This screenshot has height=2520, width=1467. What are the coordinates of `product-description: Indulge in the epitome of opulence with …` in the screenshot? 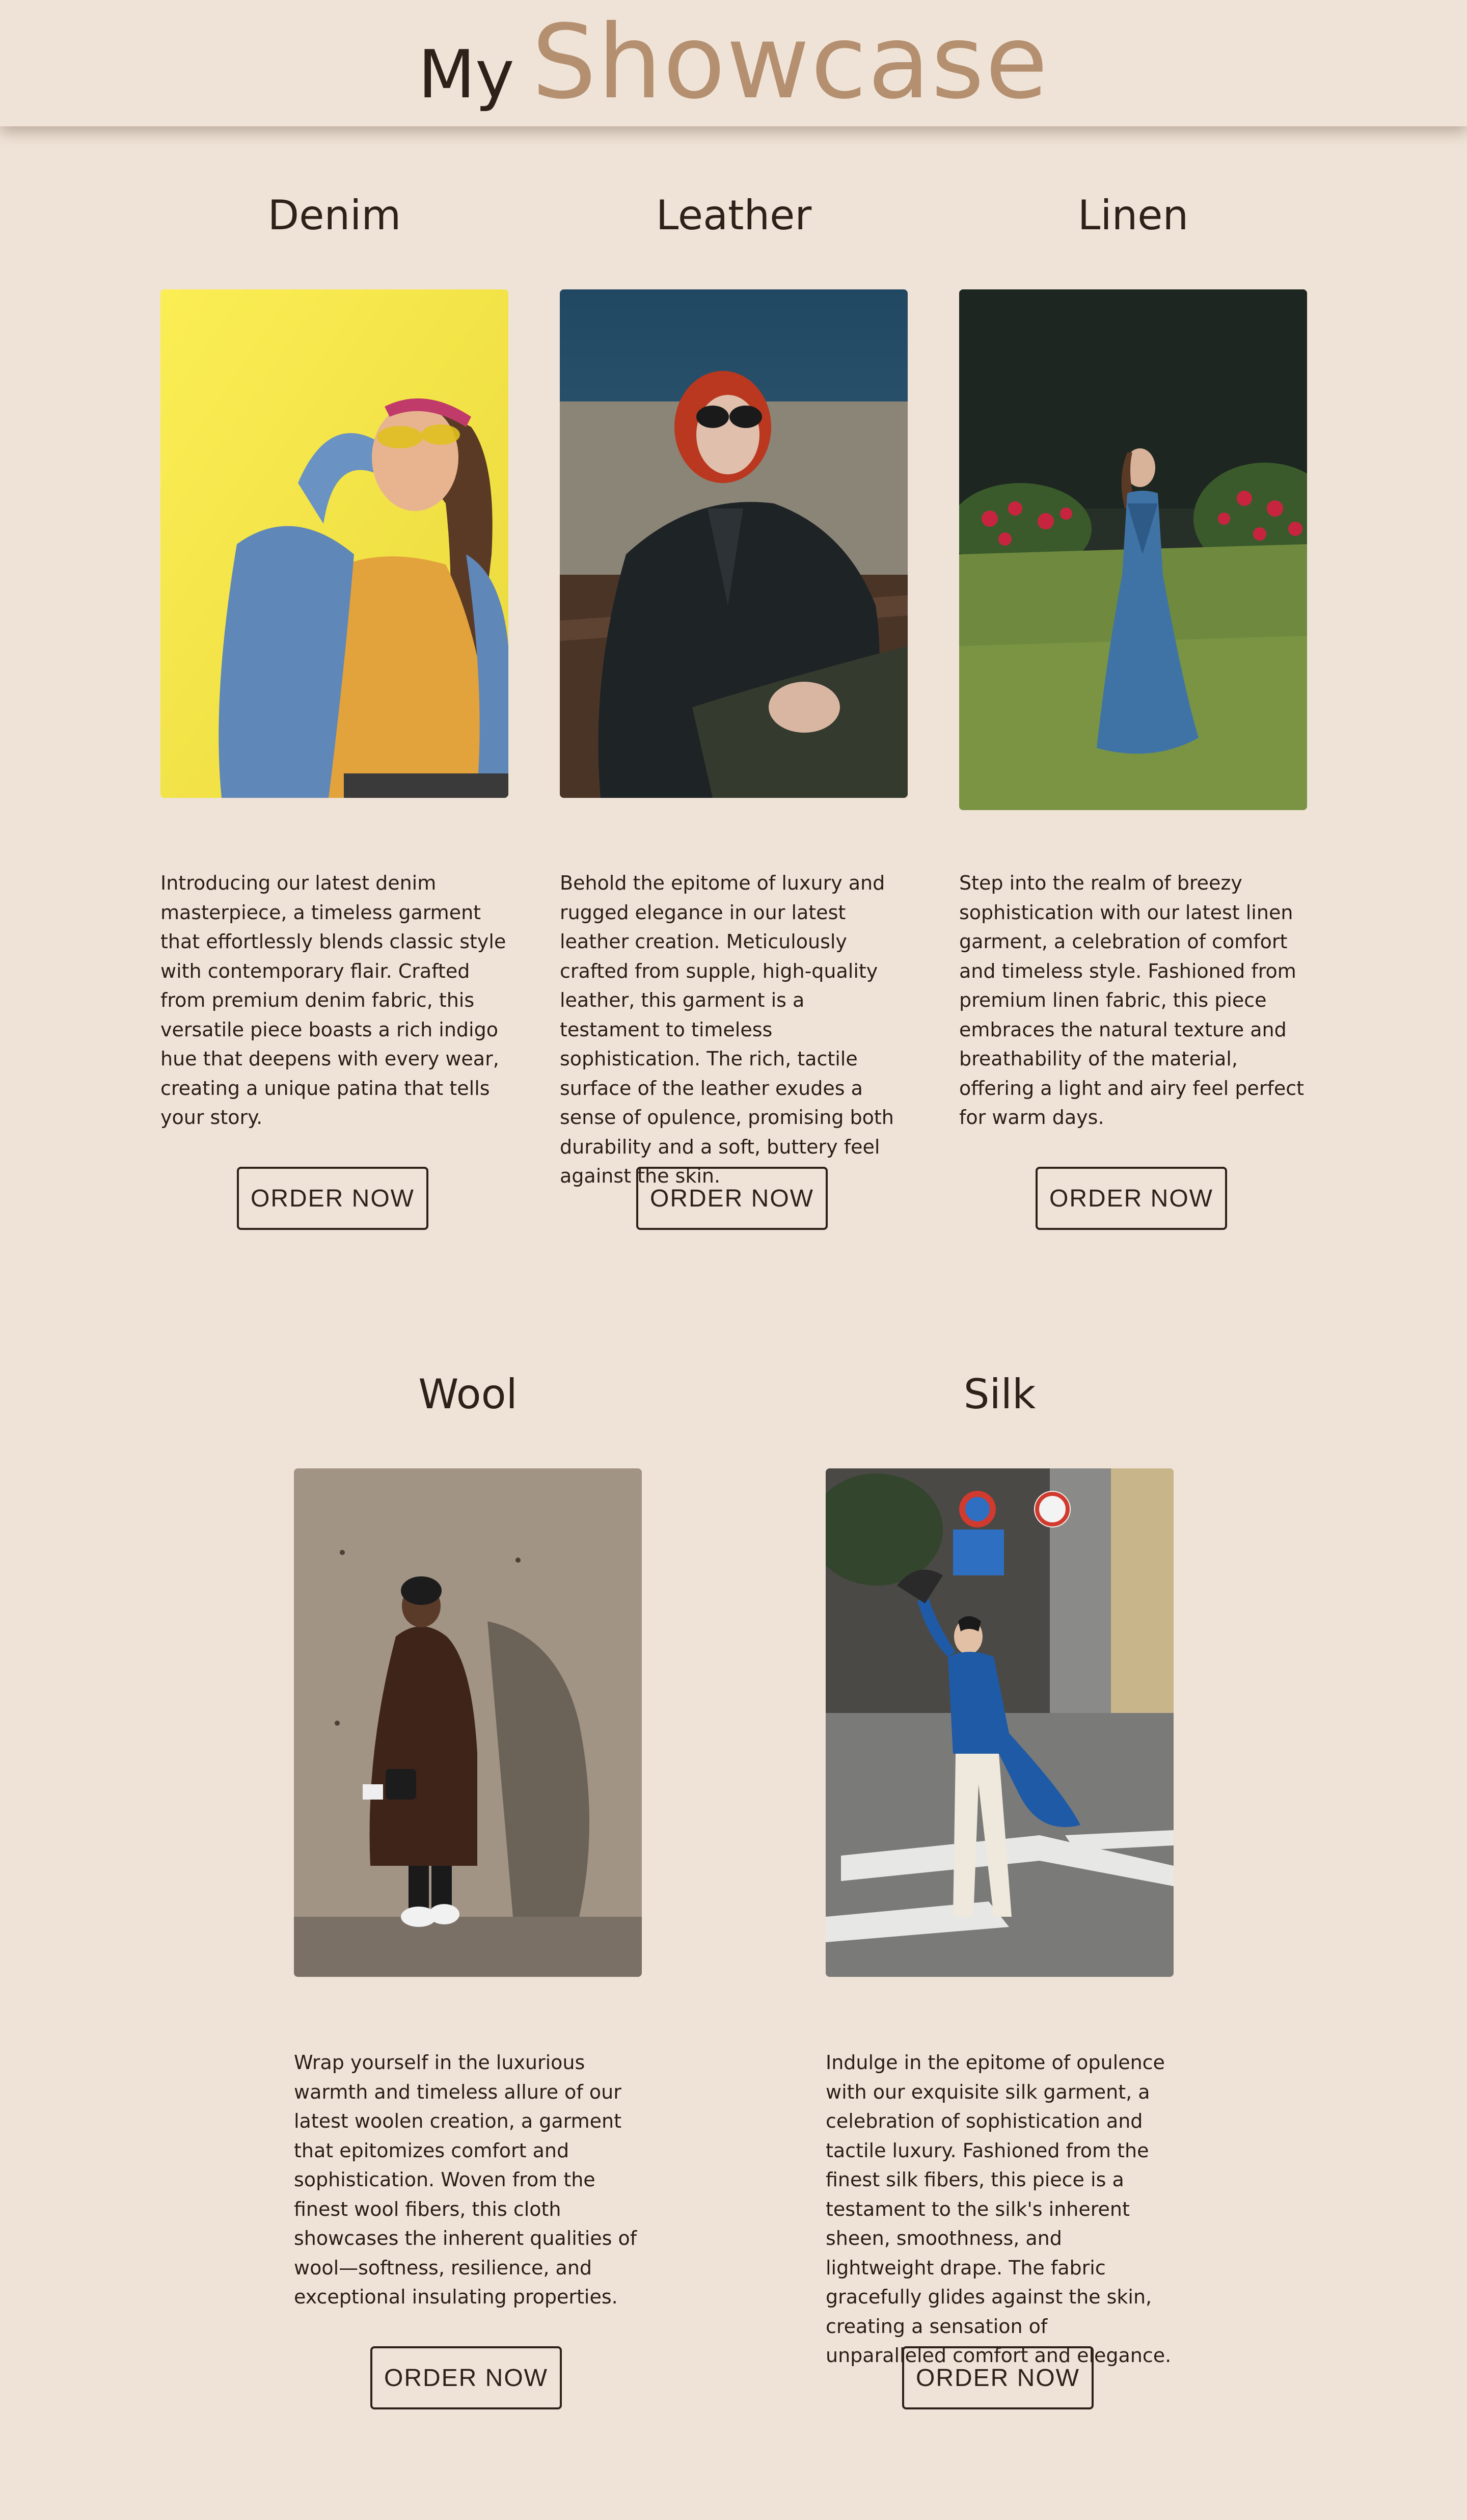 It's located at (999, 2209).